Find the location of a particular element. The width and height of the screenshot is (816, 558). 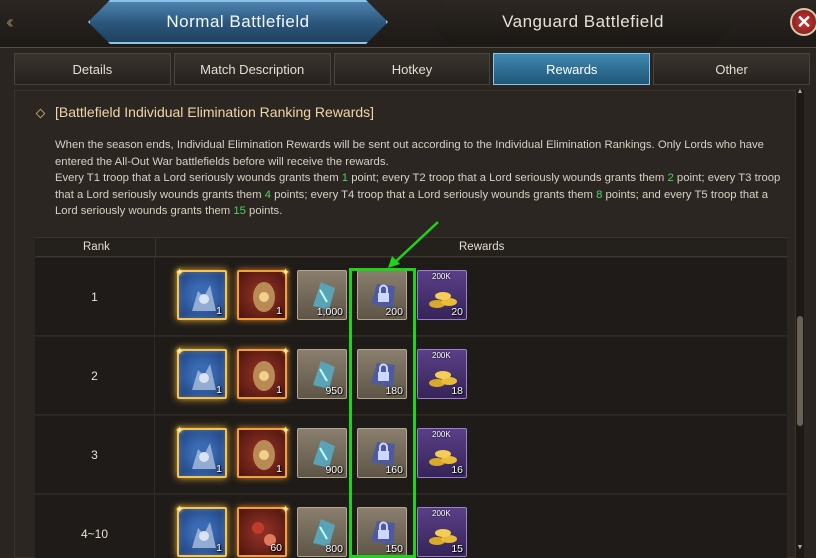

tab-other-label: Other is located at coordinates (731, 69).